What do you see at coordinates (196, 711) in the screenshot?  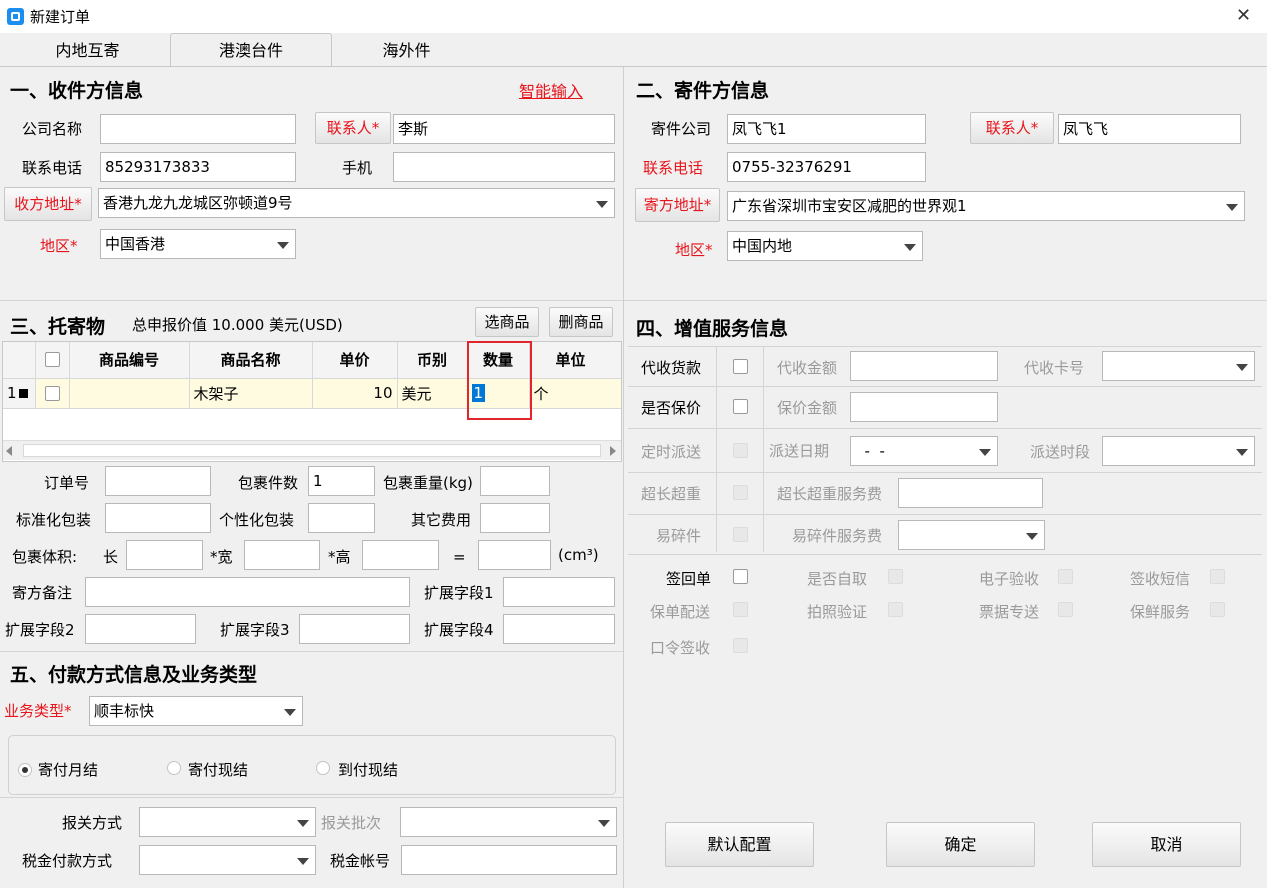 I see `biz-type-select: 顺丰标快` at bounding box center [196, 711].